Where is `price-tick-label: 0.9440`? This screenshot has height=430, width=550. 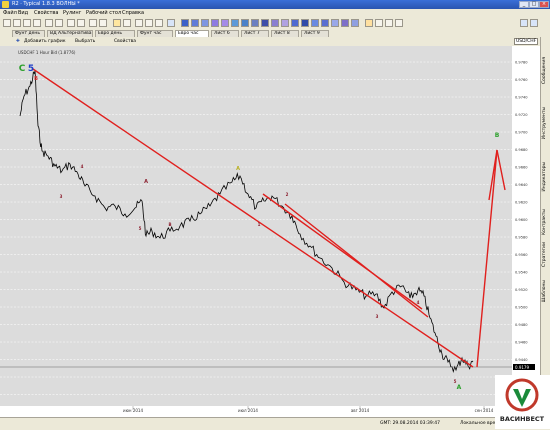
price-tick-label: 0.9440 is located at coordinates (521, 360).